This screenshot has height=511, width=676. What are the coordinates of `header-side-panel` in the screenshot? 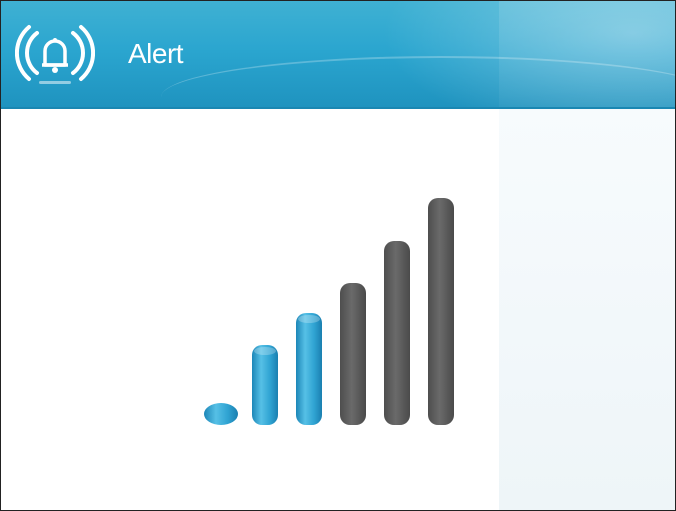 It's located at (587, 54).